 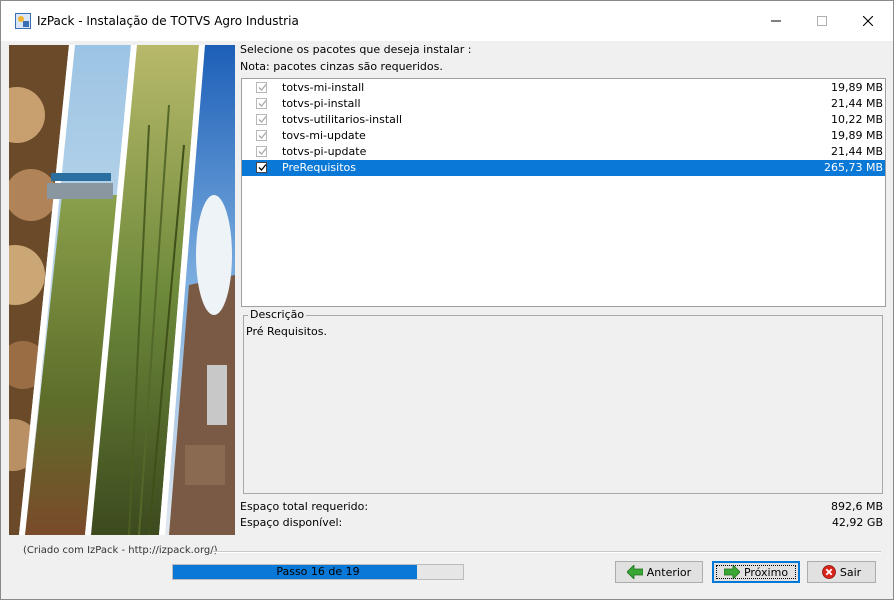 I want to click on maximize-icon, so click(x=822, y=21).